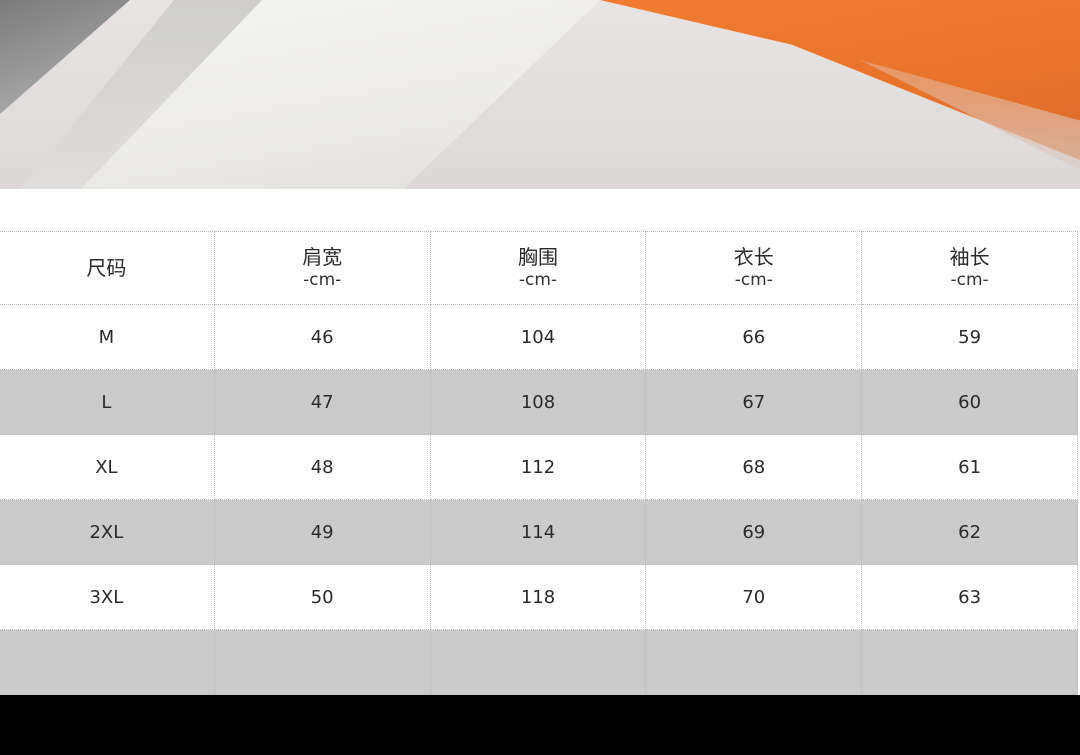 This screenshot has height=755, width=1080. I want to click on header-size: 尺码, so click(107, 268).